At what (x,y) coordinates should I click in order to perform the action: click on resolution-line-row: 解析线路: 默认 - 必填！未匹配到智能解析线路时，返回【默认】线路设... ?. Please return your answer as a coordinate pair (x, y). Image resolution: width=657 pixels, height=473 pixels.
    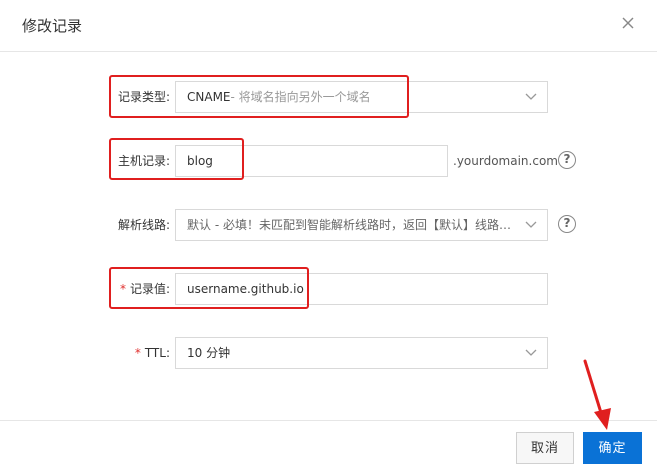
    Looking at the image, I should click on (328, 225).